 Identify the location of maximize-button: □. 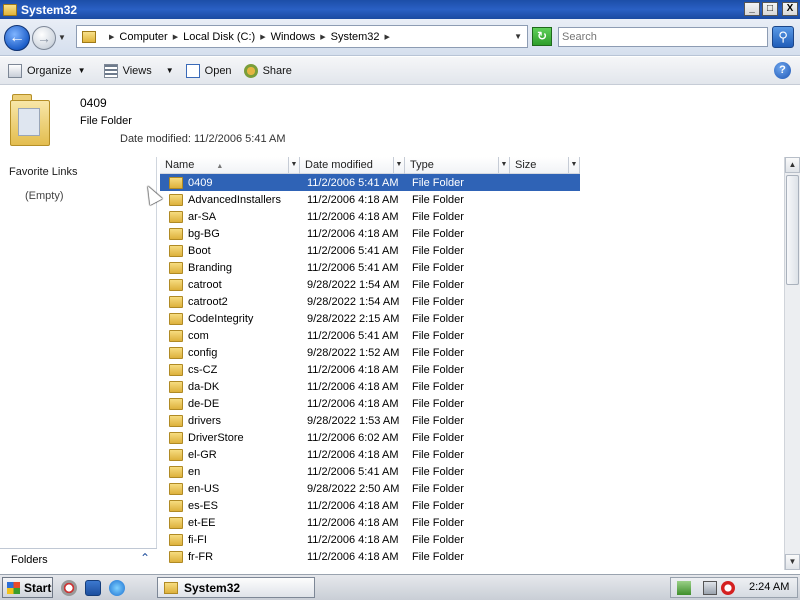
(770, 9).